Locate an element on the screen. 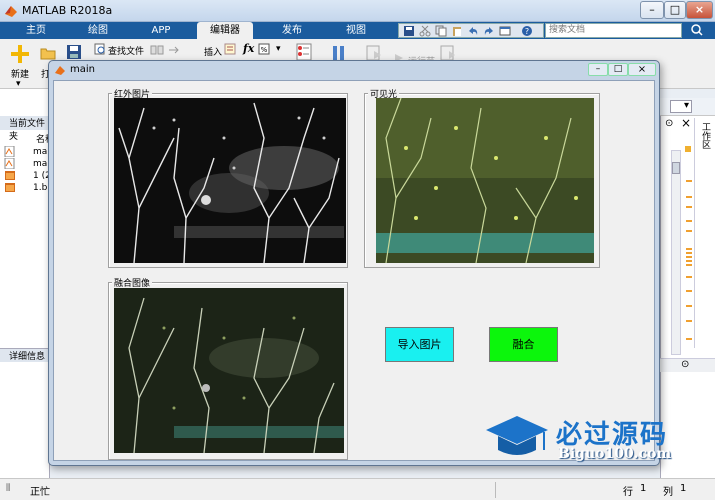 The width and height of the screenshot is (715, 500). matlab-title-bar: MATLAB R2018a – □ × is located at coordinates (357, 11).